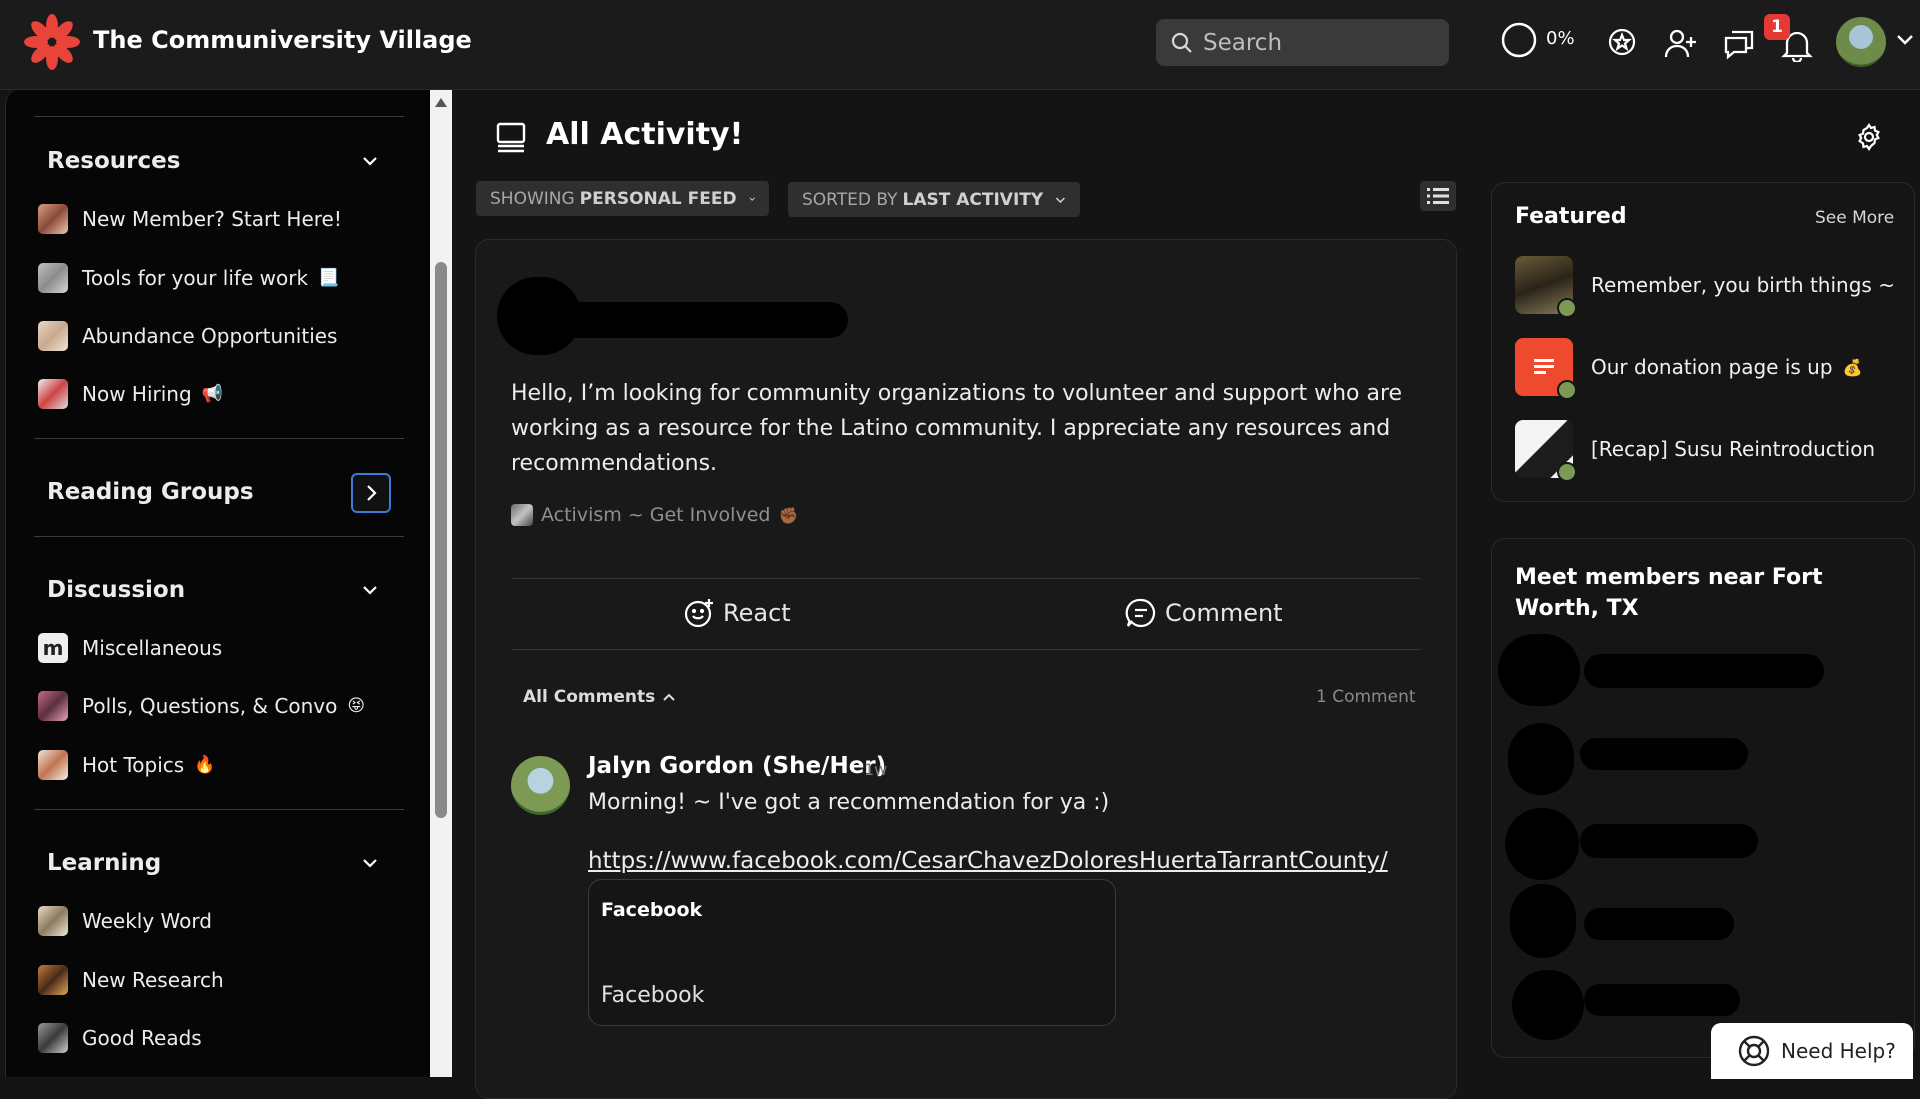 This screenshot has height=1099, width=1920. Describe the element at coordinates (1838, 1051) in the screenshot. I see `need-help-label: Need Help?` at that location.